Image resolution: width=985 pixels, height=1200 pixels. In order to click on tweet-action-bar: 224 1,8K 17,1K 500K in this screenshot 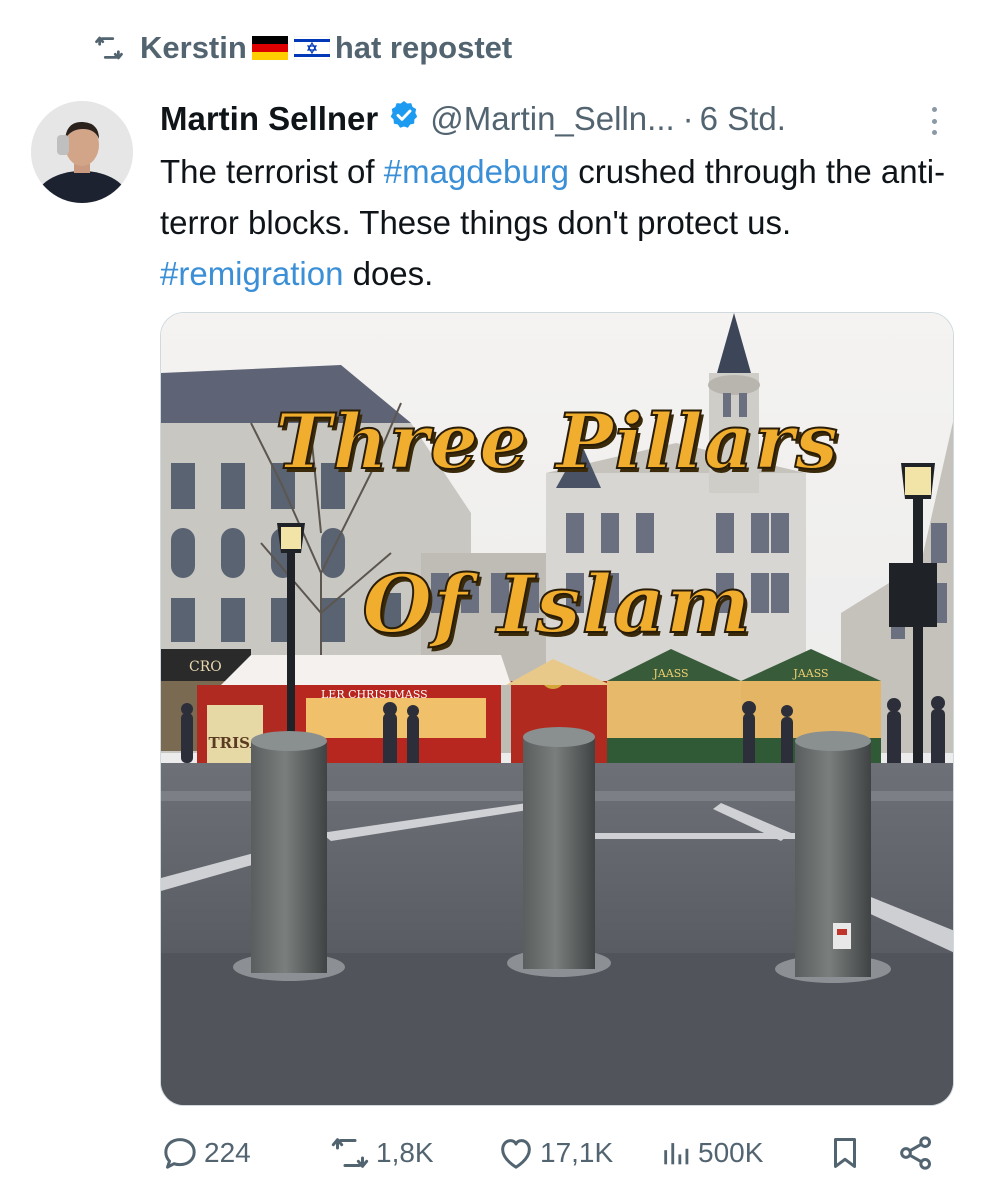, I will do `click(555, 1153)`.